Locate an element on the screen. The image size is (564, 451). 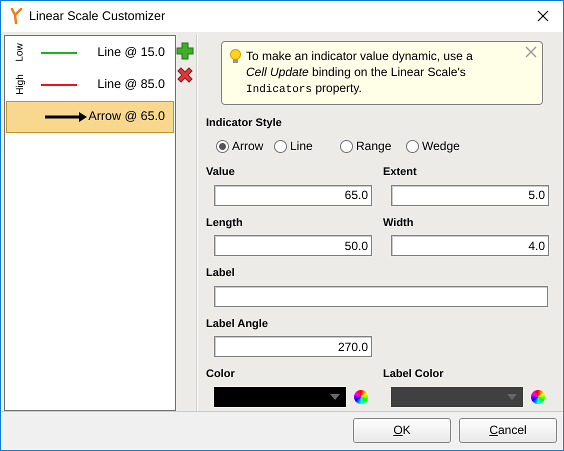
delete-icon is located at coordinates (185, 75).